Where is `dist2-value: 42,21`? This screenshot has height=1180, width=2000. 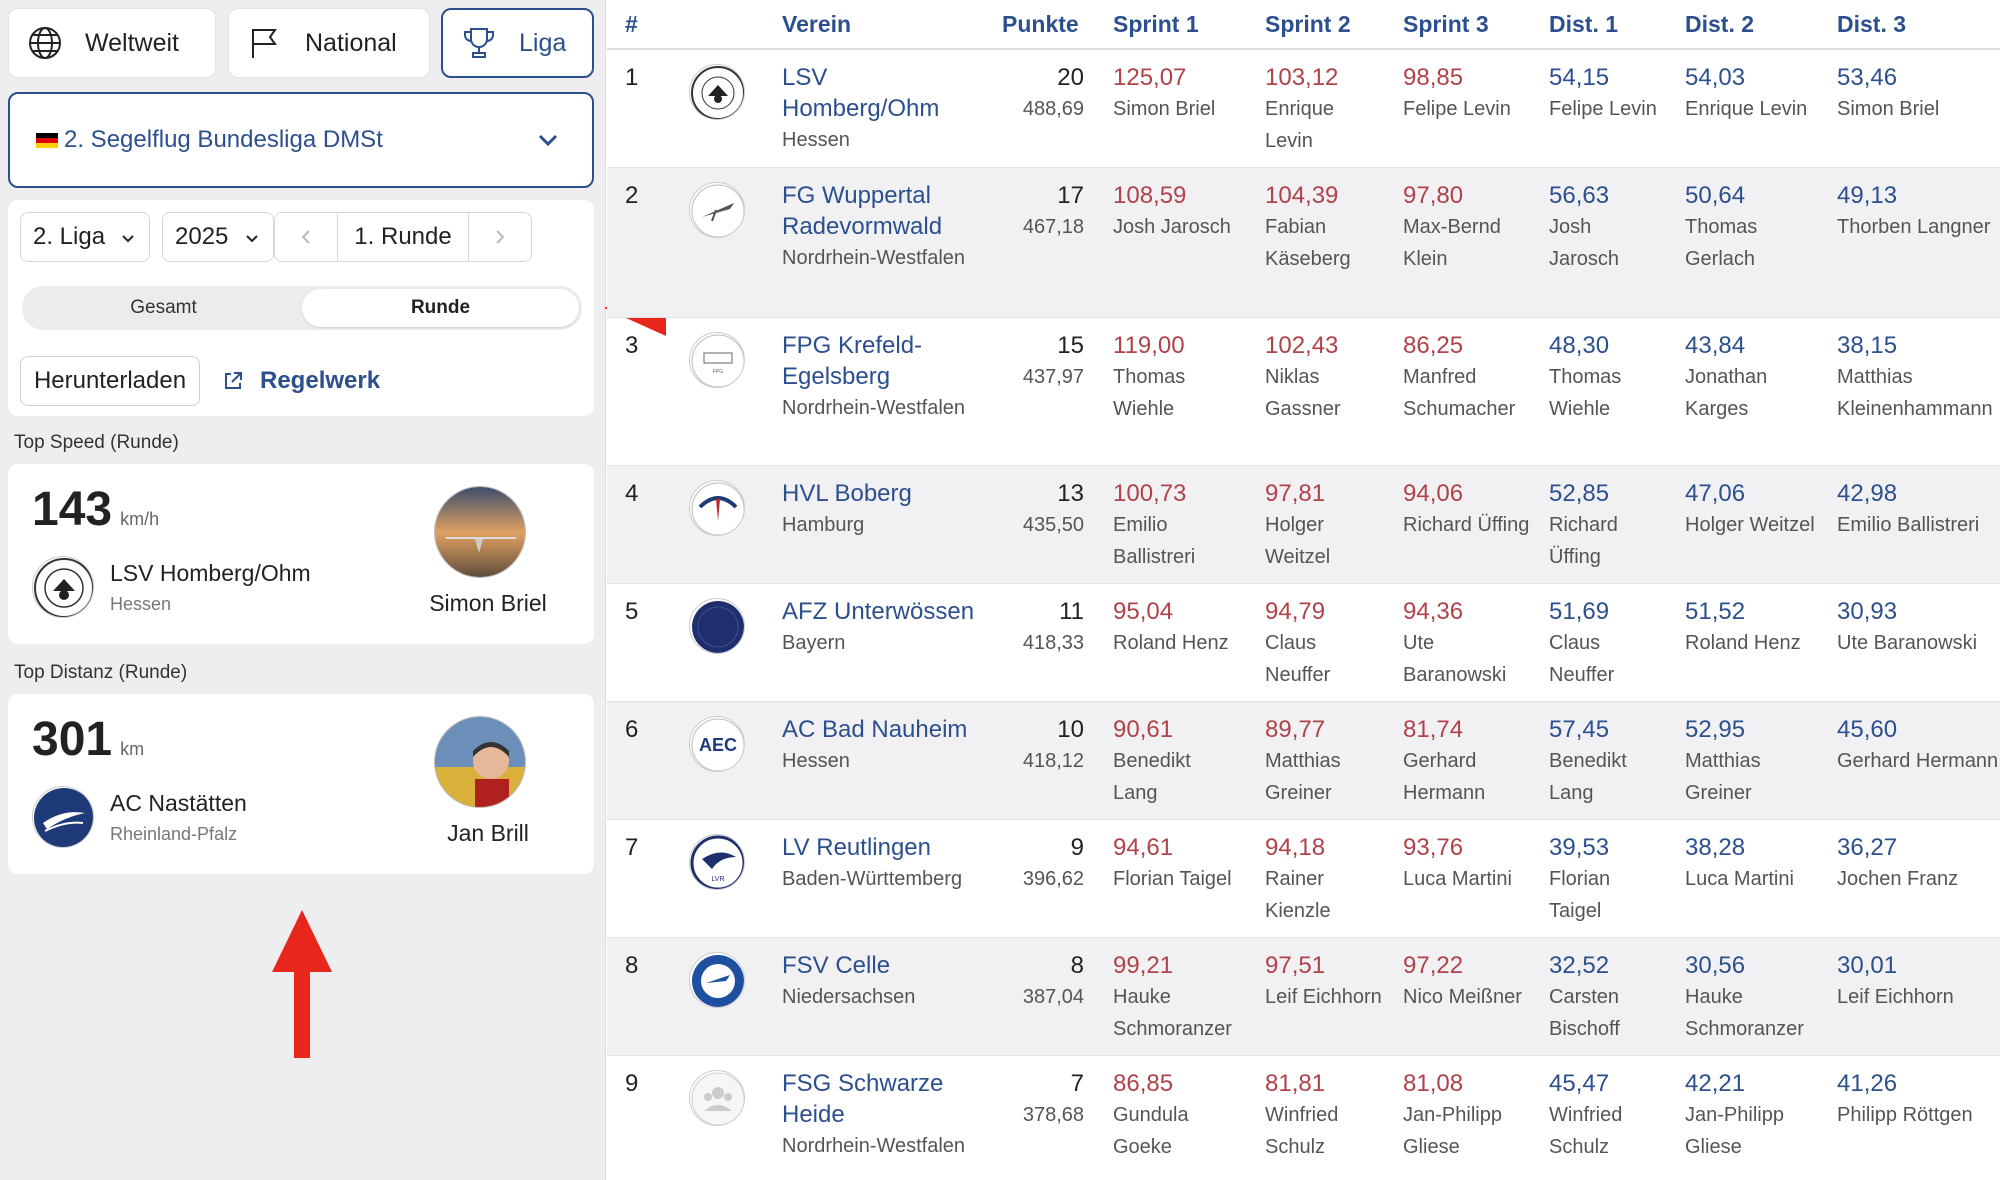
dist2-value: 42,21 is located at coordinates (1715, 1083).